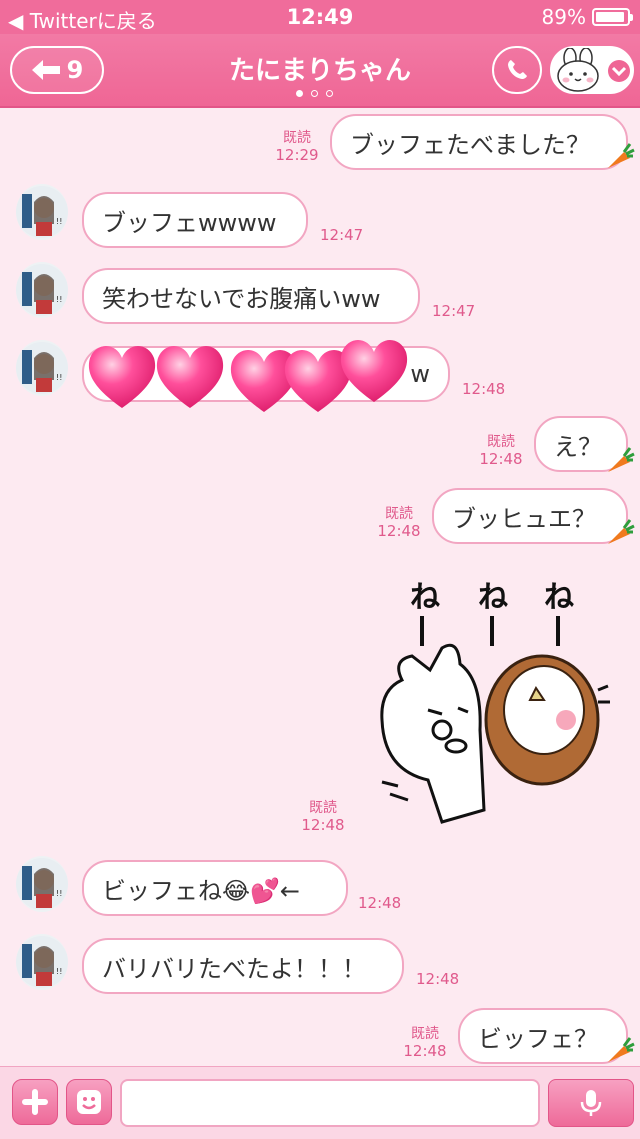 The height and width of the screenshot is (1139, 640). I want to click on phone-icon, so click(517, 69).